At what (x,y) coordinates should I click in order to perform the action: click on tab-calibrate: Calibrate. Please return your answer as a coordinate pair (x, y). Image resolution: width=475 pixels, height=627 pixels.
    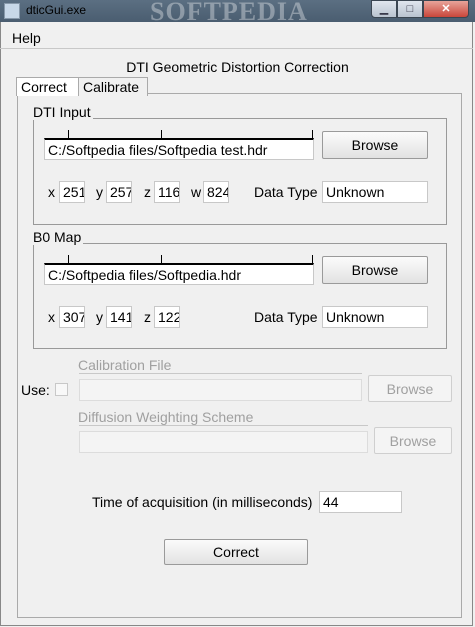
    Looking at the image, I should click on (113, 86).